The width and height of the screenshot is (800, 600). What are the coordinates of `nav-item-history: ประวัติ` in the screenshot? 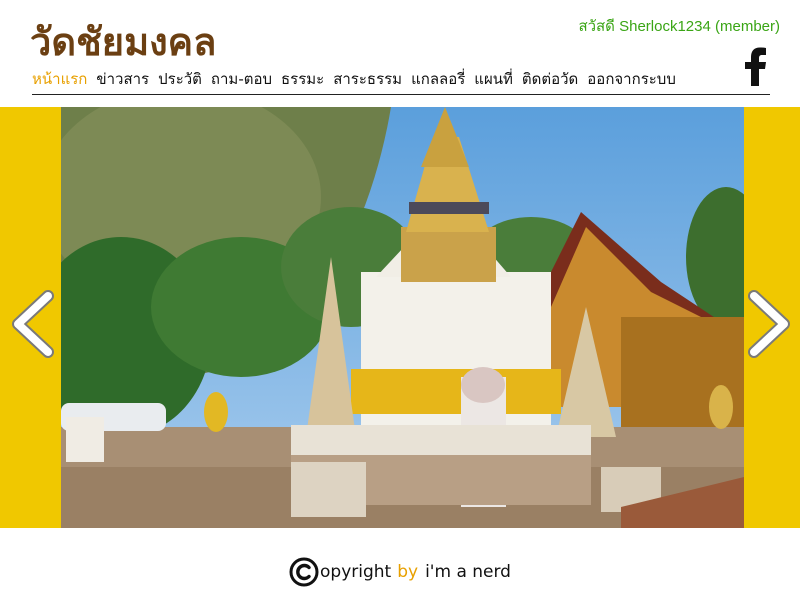 It's located at (180, 79).